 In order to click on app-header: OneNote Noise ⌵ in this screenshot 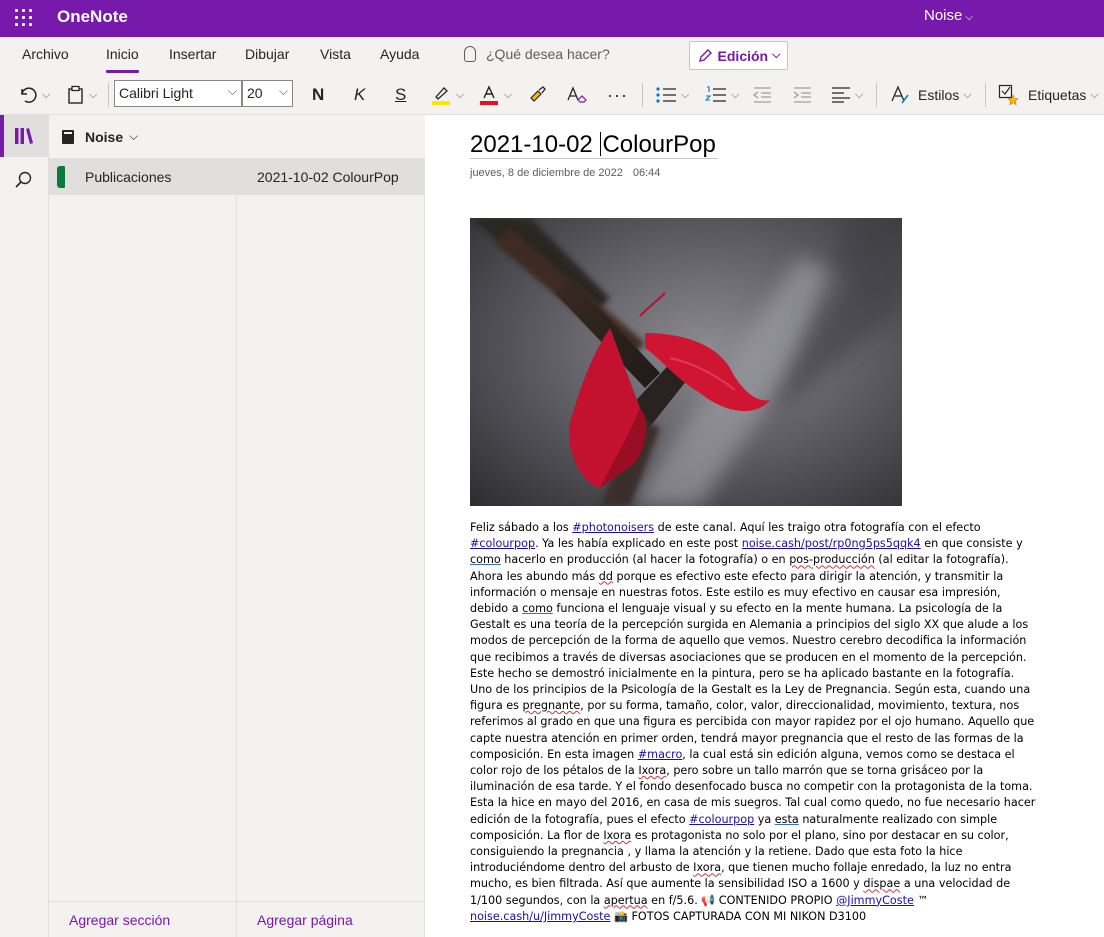, I will do `click(552, 18)`.